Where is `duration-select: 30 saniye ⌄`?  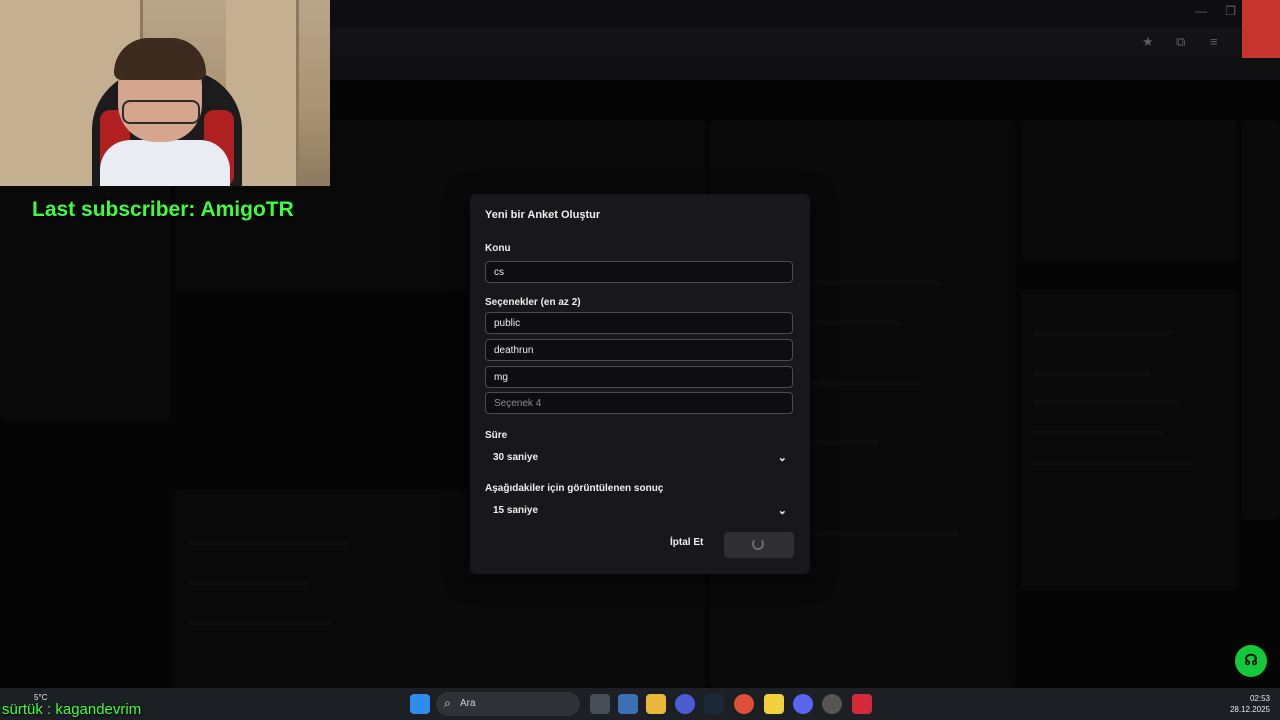
duration-select: 30 saniye ⌄ is located at coordinates (639, 458).